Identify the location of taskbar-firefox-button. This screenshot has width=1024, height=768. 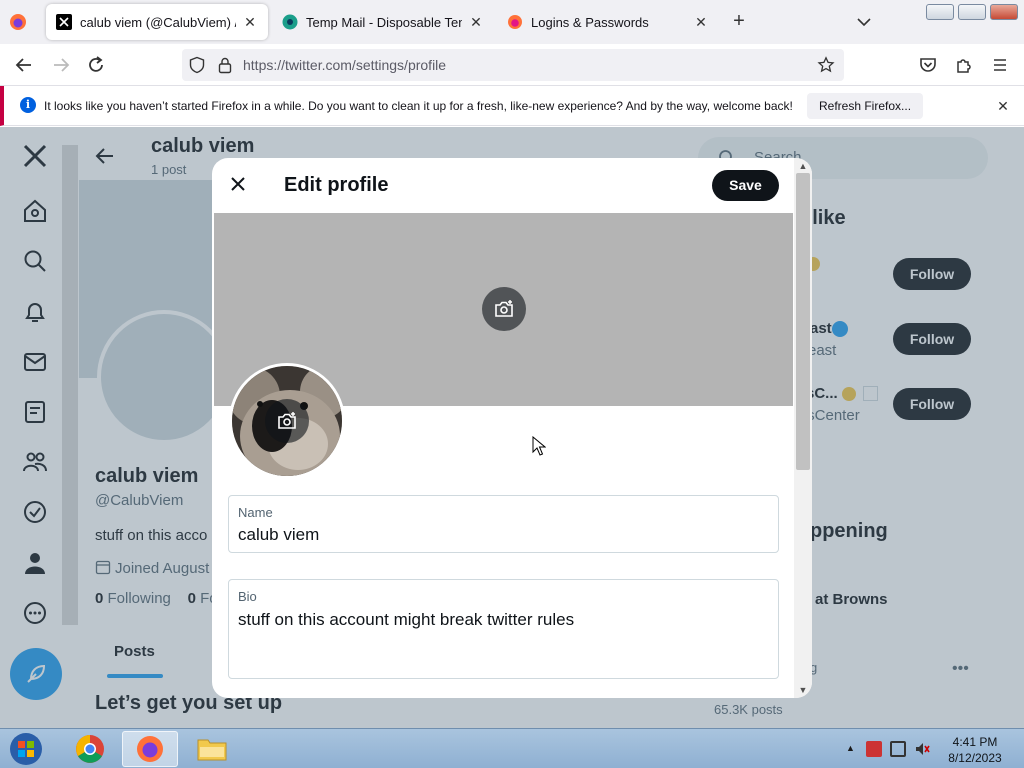
(150, 749).